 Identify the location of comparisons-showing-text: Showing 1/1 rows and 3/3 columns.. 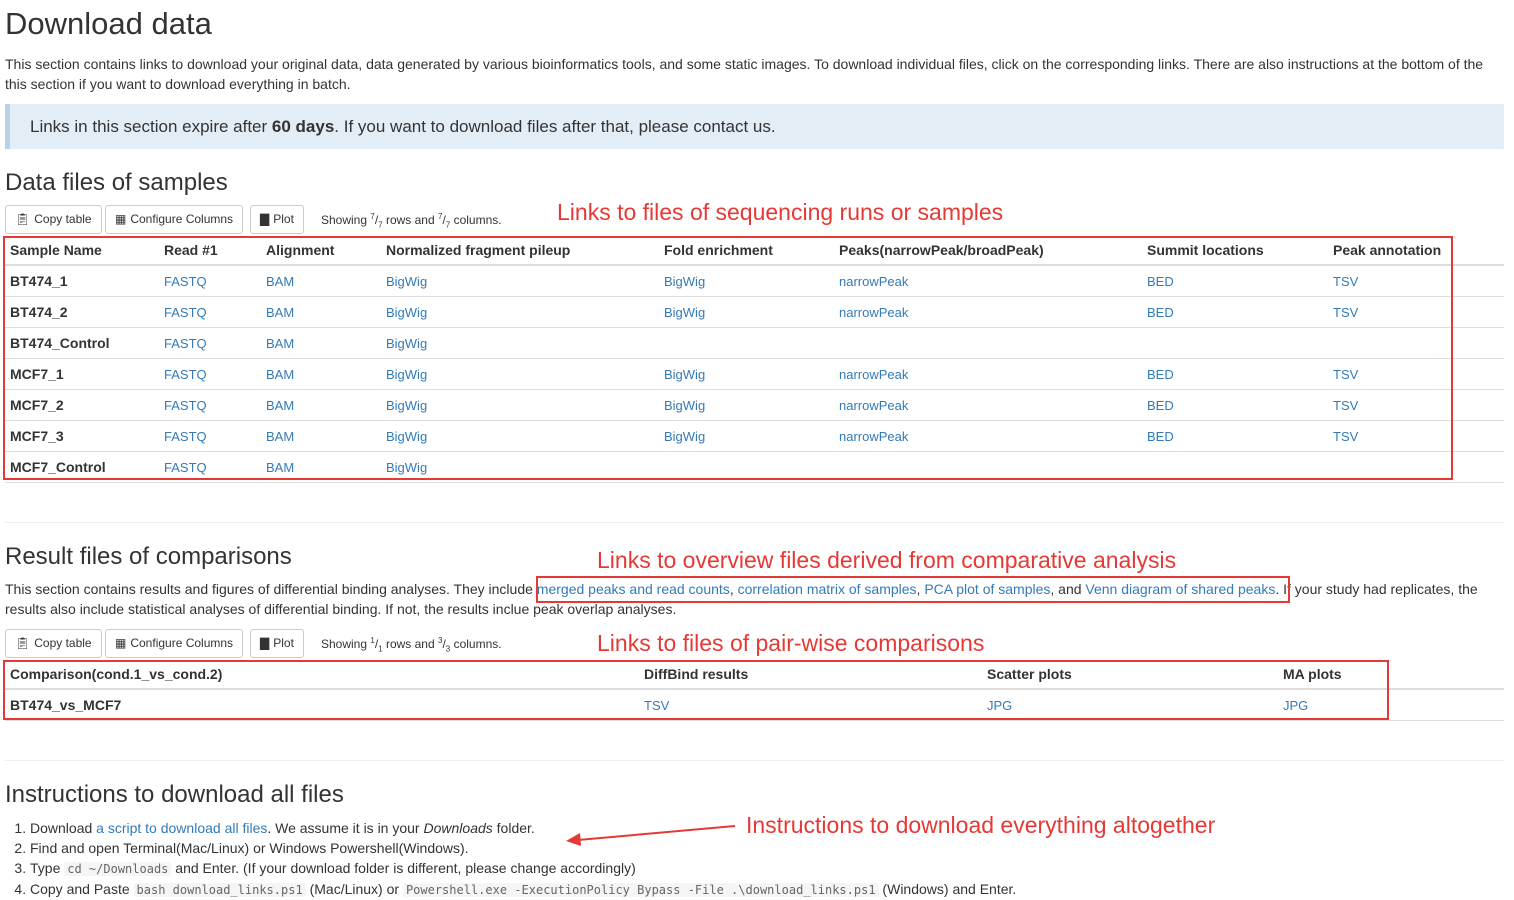
(411, 645).